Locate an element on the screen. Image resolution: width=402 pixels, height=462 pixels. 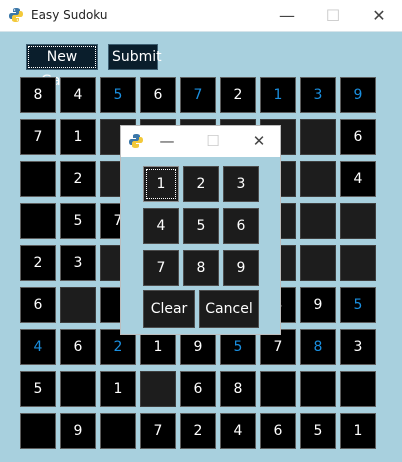
dialog-maximize-button: ☐ is located at coordinates (213, 141).